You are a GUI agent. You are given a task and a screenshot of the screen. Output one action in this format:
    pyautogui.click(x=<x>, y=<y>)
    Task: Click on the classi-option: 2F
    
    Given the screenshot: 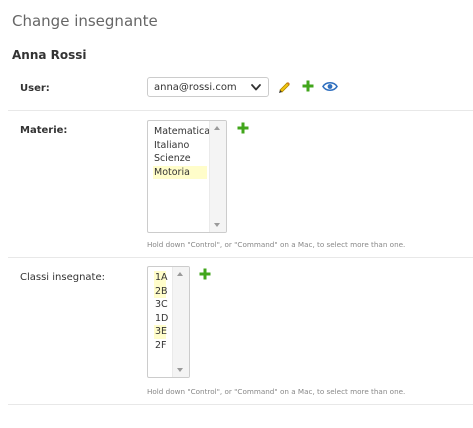 What is the action you would take?
    pyautogui.click(x=160, y=346)
    